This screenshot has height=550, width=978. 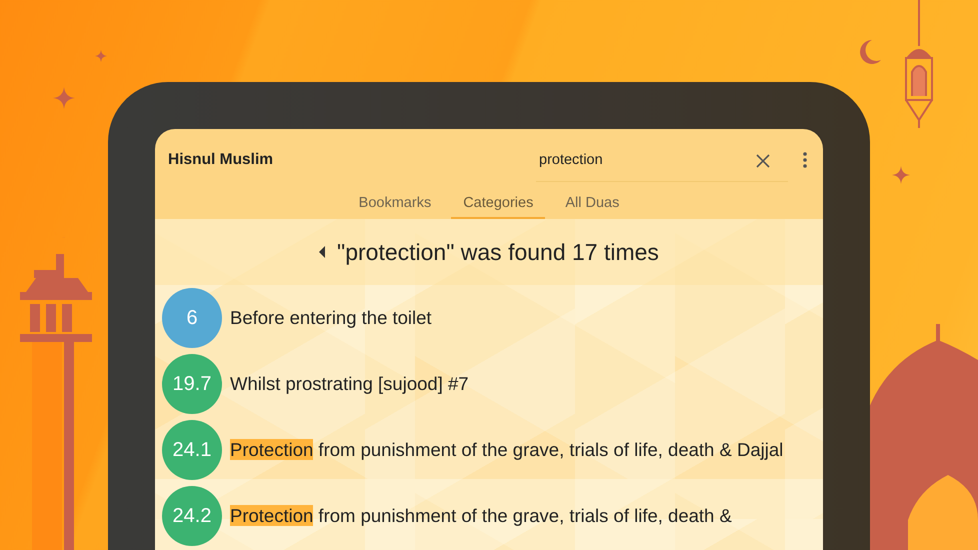 What do you see at coordinates (192, 516) in the screenshot?
I see `chapter-number-badge: 24.2` at bounding box center [192, 516].